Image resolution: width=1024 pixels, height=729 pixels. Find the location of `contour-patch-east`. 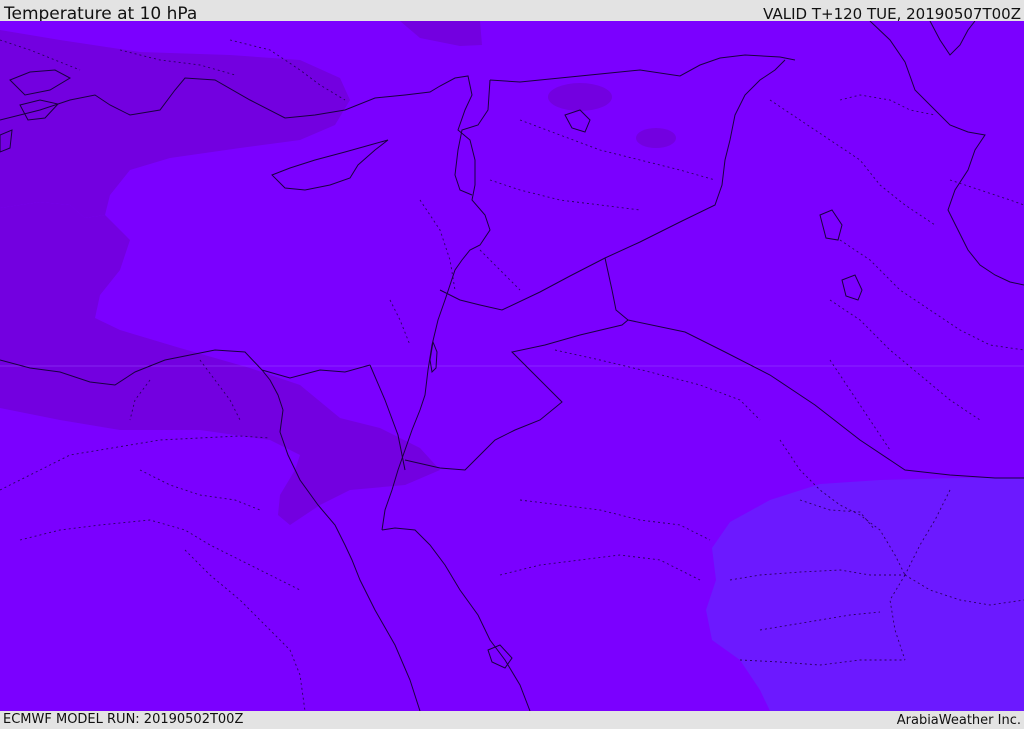

contour-patch-east is located at coordinates (580, 97).